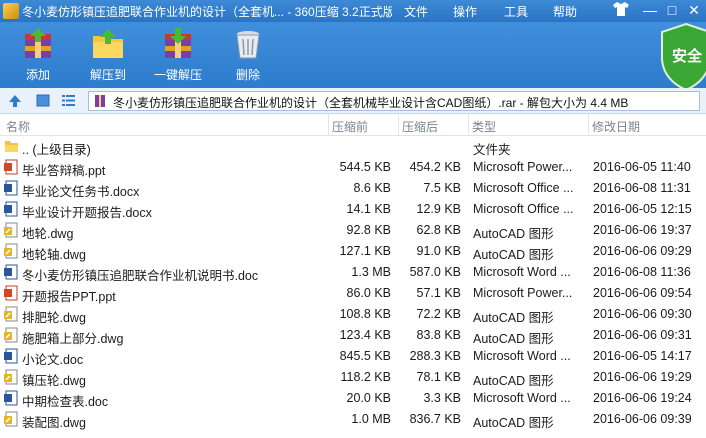 The image size is (706, 438). Describe the element at coordinates (484, 126) in the screenshot. I see `column-type: 类型` at that location.